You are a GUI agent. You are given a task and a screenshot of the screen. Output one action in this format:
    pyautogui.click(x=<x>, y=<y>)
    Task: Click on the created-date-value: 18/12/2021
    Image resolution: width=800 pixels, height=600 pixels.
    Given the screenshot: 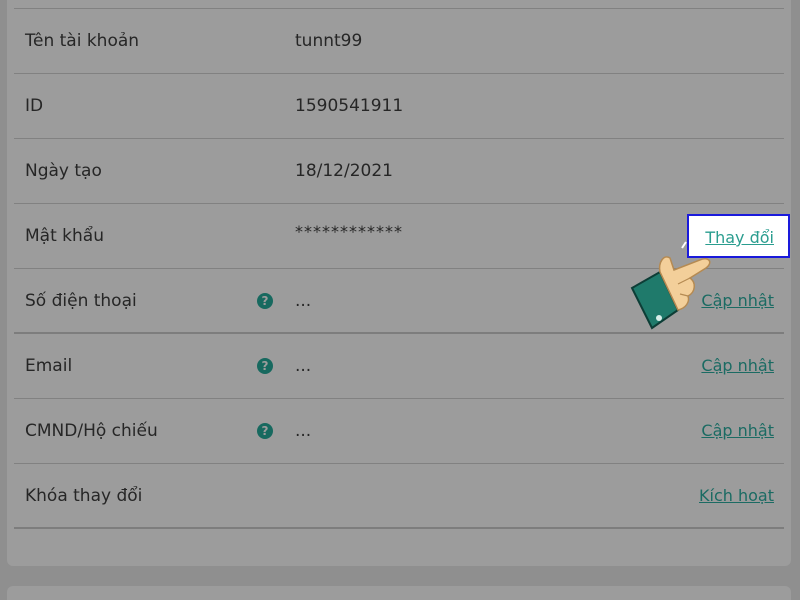 What is the action you would take?
    pyautogui.click(x=344, y=171)
    